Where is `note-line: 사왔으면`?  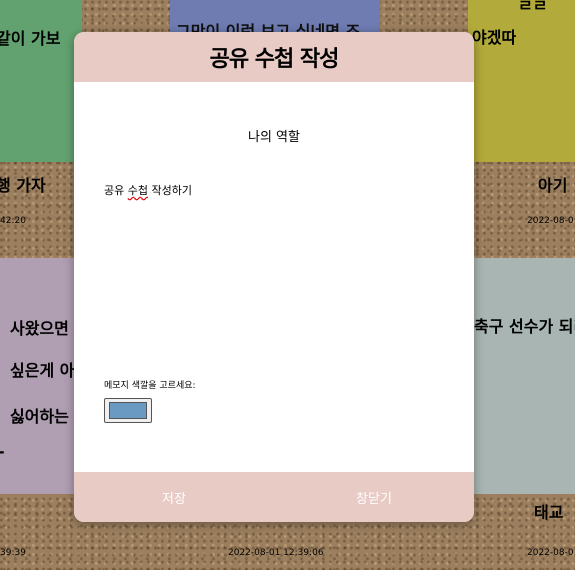 note-line: 사왔으면 is located at coordinates (39, 328).